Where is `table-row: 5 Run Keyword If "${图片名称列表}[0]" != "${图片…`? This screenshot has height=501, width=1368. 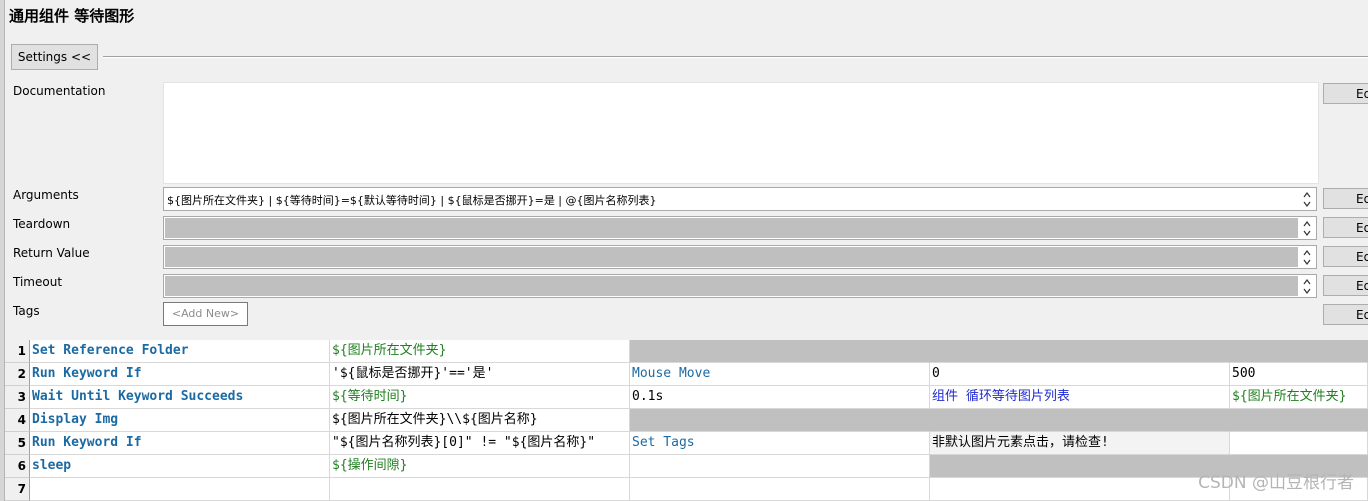
table-row: 5 Run Keyword If "${图片名称列表}[0]" != "${图片… is located at coordinates (686, 443).